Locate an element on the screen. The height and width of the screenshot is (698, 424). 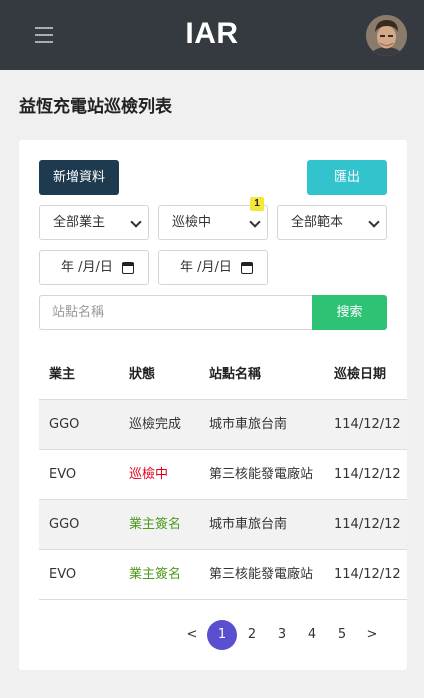
table-row: GGO 巡檢完成 城市車旅台南 114/12/12 is located at coordinates (223, 425).